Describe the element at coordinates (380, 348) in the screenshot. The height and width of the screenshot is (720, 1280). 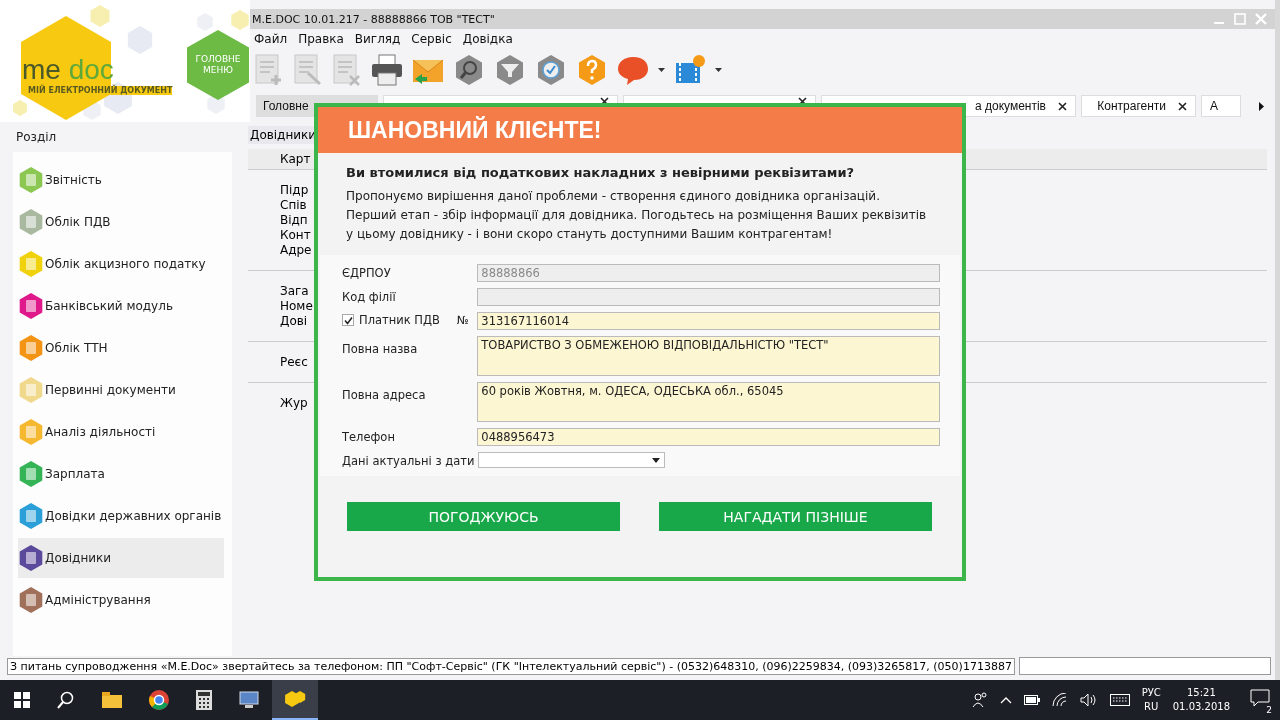
I see `field-label: Повна назва` at that location.